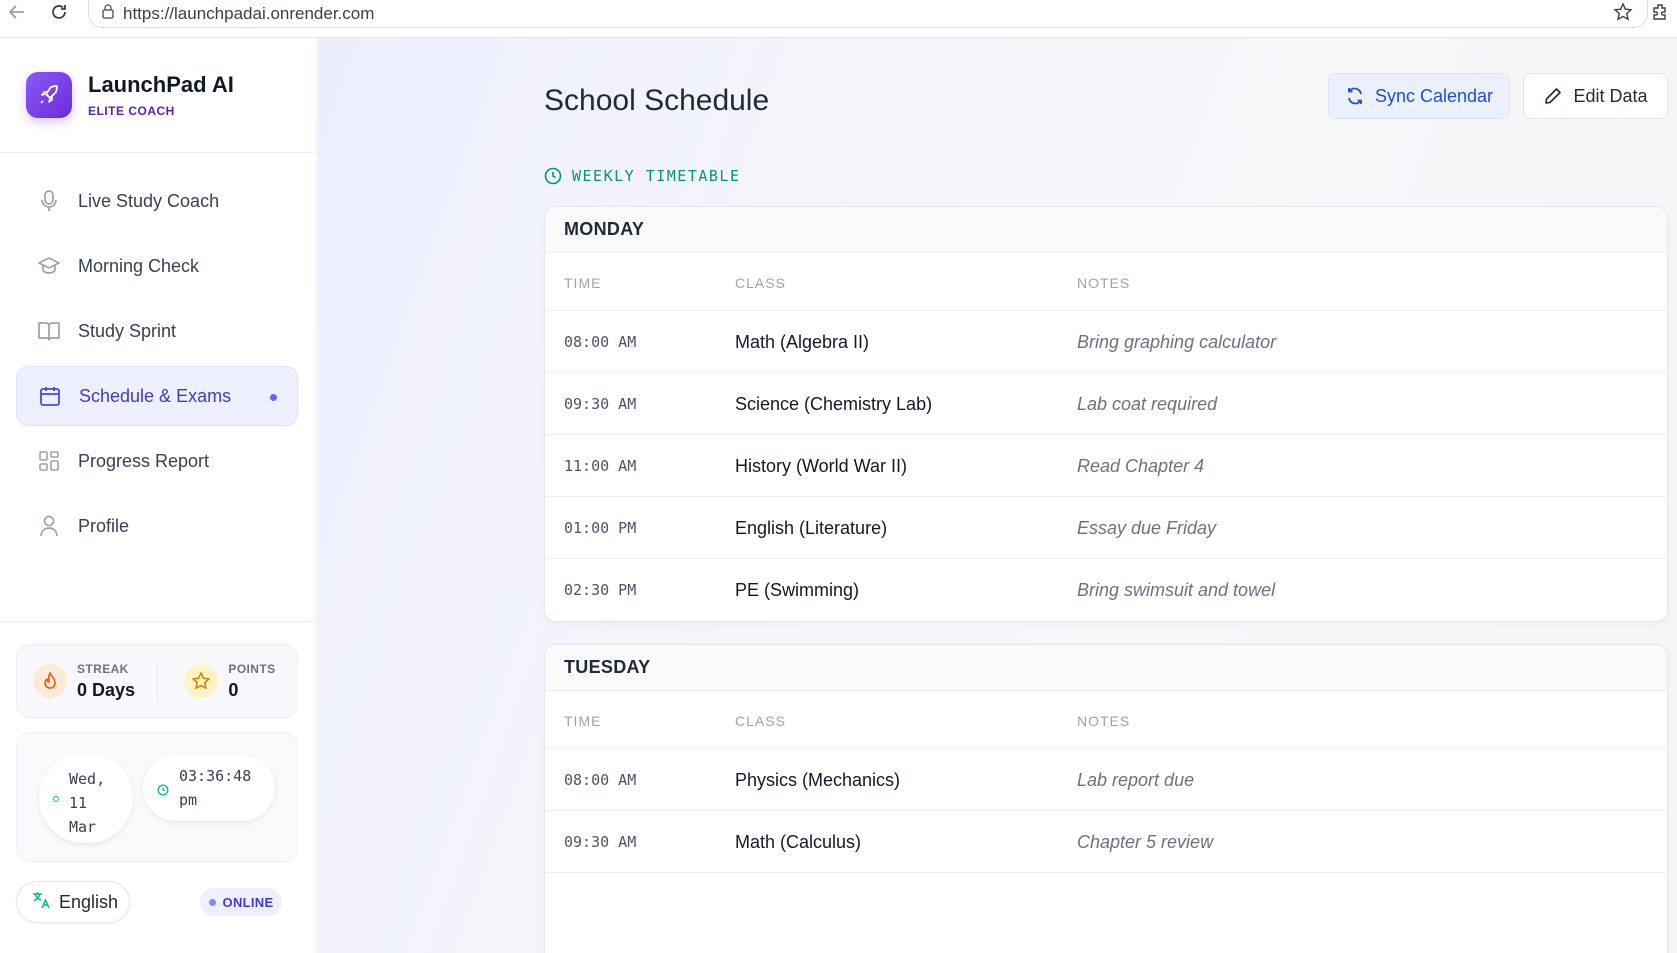 The height and width of the screenshot is (953, 1677). What do you see at coordinates (17, 13) in the screenshot?
I see `back-arrow-icon` at bounding box center [17, 13].